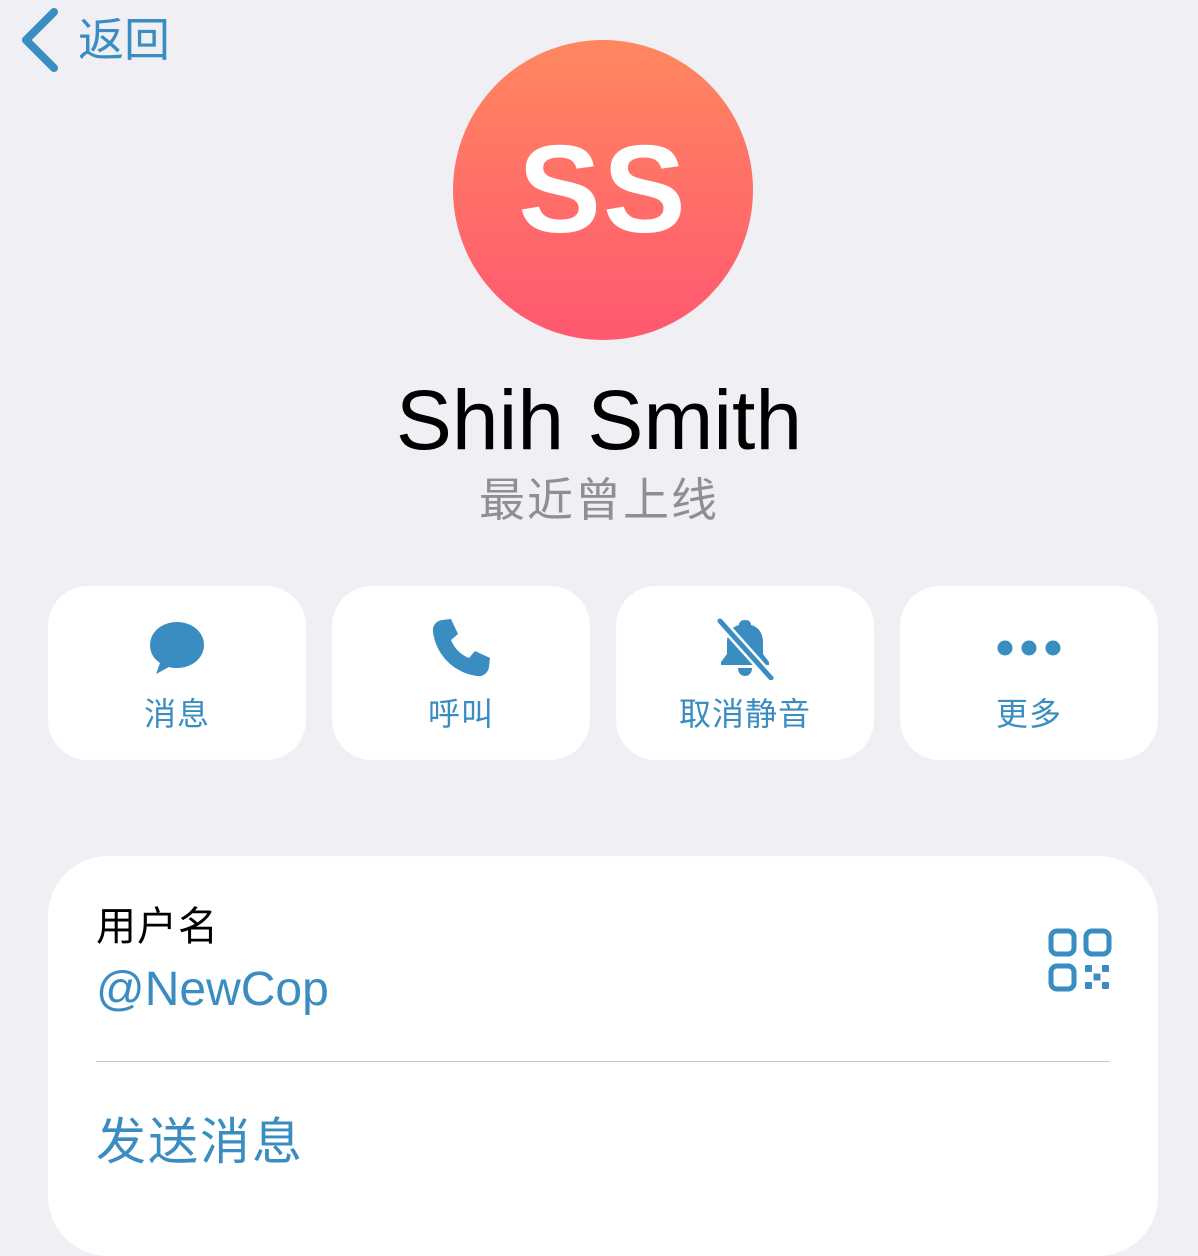 This screenshot has width=1198, height=1256. What do you see at coordinates (603, 1061) in the screenshot?
I see `divider` at bounding box center [603, 1061].